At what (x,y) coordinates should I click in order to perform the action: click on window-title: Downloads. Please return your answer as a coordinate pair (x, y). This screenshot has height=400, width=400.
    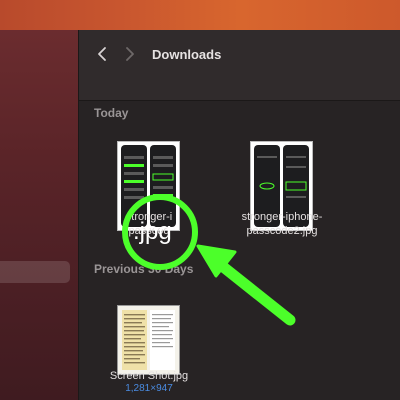
    Looking at the image, I should click on (187, 54).